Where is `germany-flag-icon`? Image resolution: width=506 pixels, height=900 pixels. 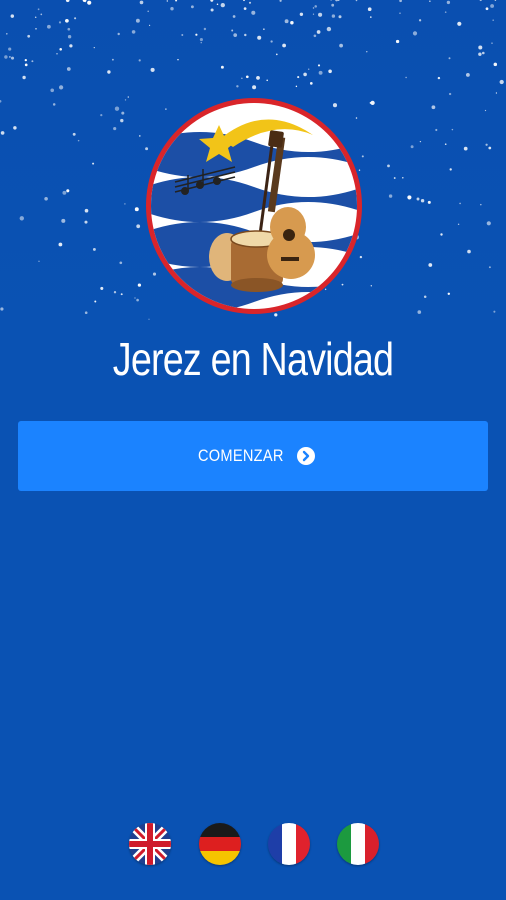
germany-flag-icon is located at coordinates (220, 844).